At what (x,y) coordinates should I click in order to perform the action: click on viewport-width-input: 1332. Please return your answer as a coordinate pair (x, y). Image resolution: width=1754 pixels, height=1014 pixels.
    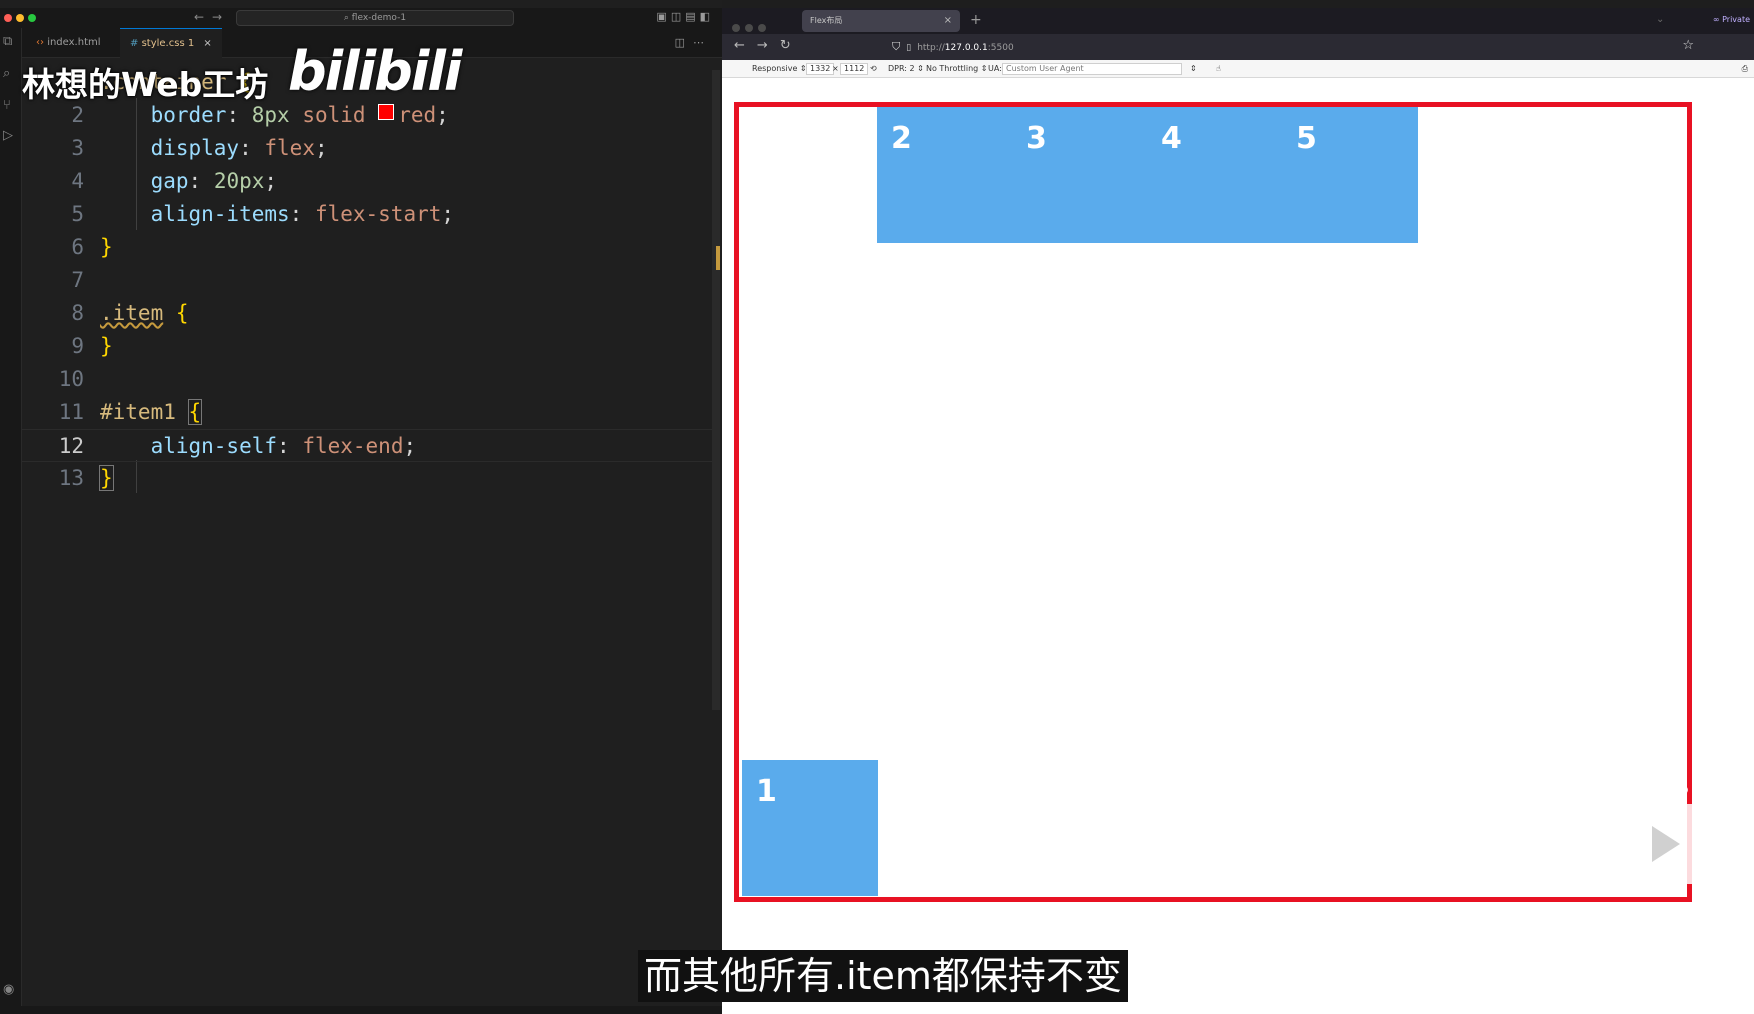
    Looking at the image, I should click on (820, 69).